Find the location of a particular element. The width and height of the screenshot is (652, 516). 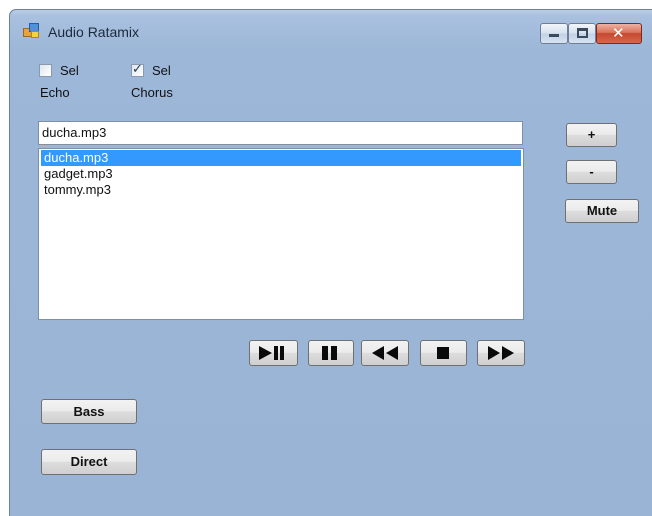

minimize-icon is located at coordinates (554, 35).